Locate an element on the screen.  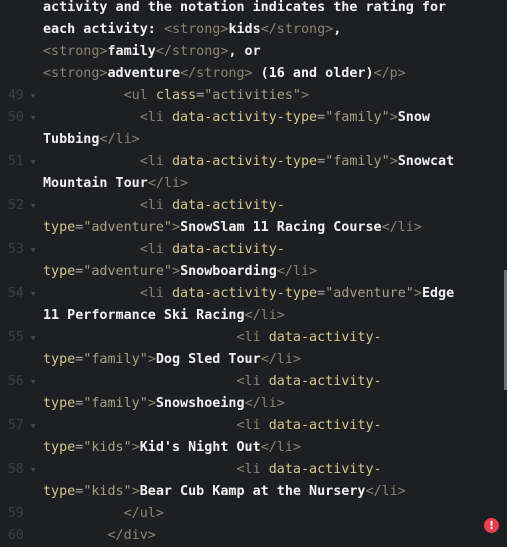
code-line: Tubbing</li> is located at coordinates (251, 140).